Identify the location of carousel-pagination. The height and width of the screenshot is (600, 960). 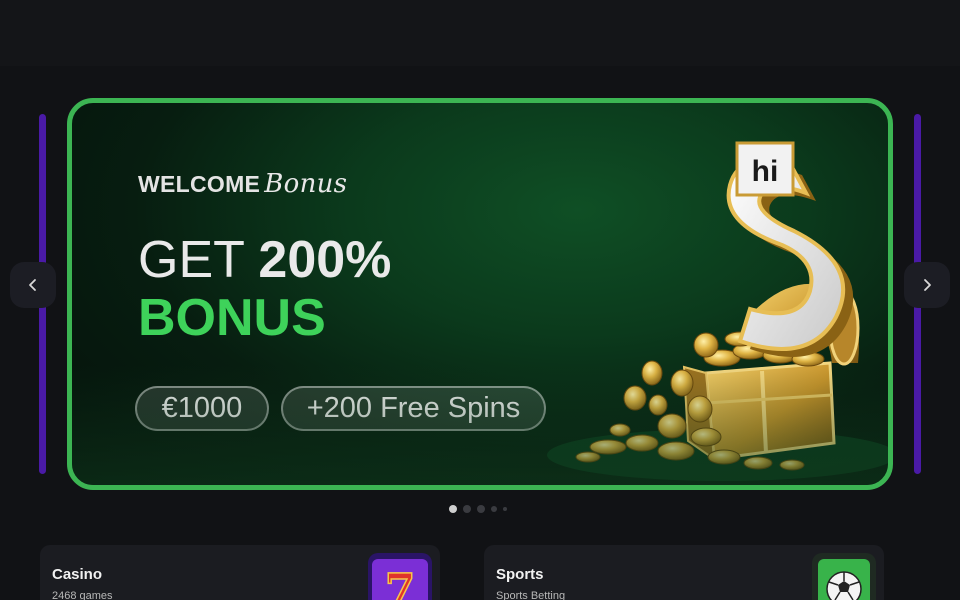
(478, 509).